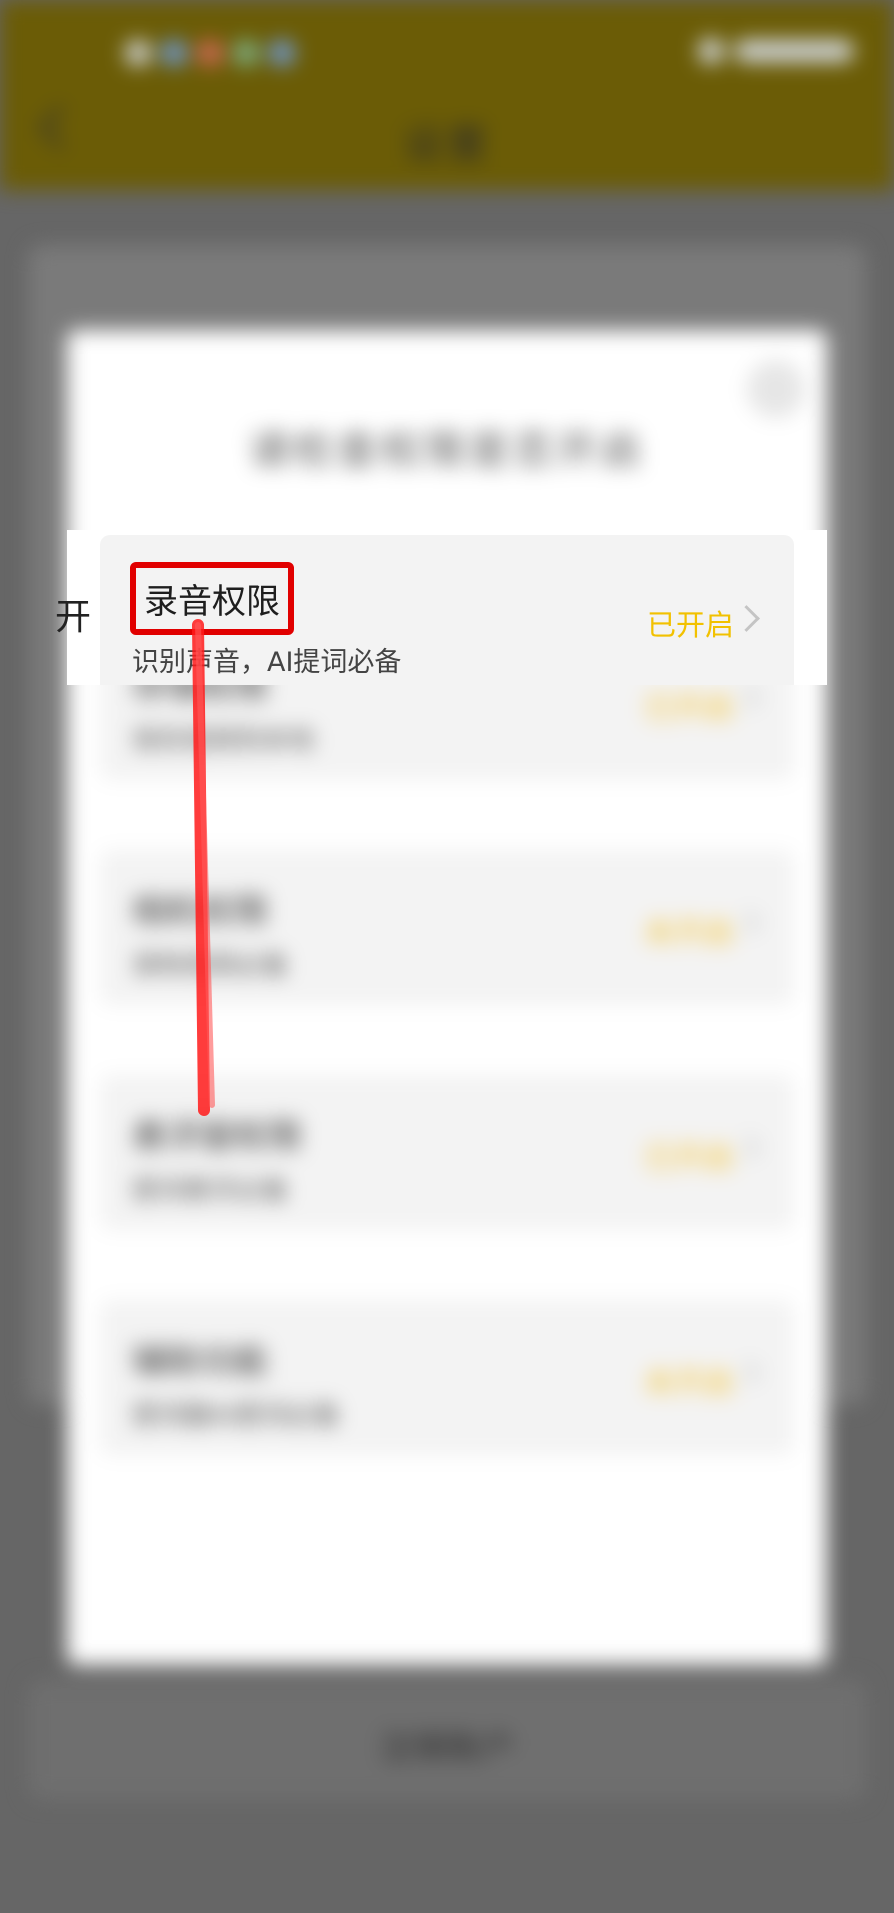 This screenshot has height=1913, width=894. I want to click on permission-desc: 识别声音，AI提词必备, so click(267, 662).